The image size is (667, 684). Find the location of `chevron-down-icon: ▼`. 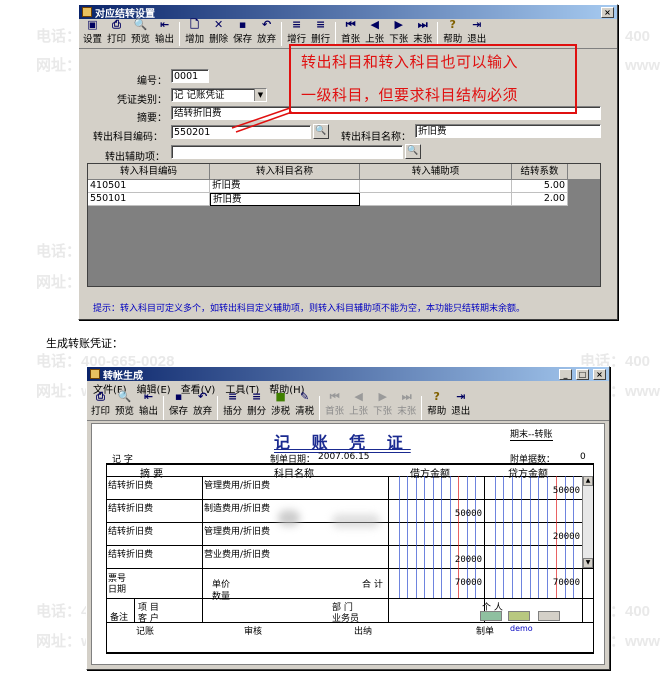

chevron-down-icon: ▼ is located at coordinates (260, 95).